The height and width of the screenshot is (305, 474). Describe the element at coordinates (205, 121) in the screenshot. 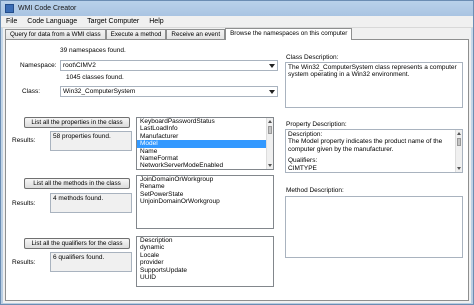

I see `list-item: KeyboardPasswordStatus` at that location.